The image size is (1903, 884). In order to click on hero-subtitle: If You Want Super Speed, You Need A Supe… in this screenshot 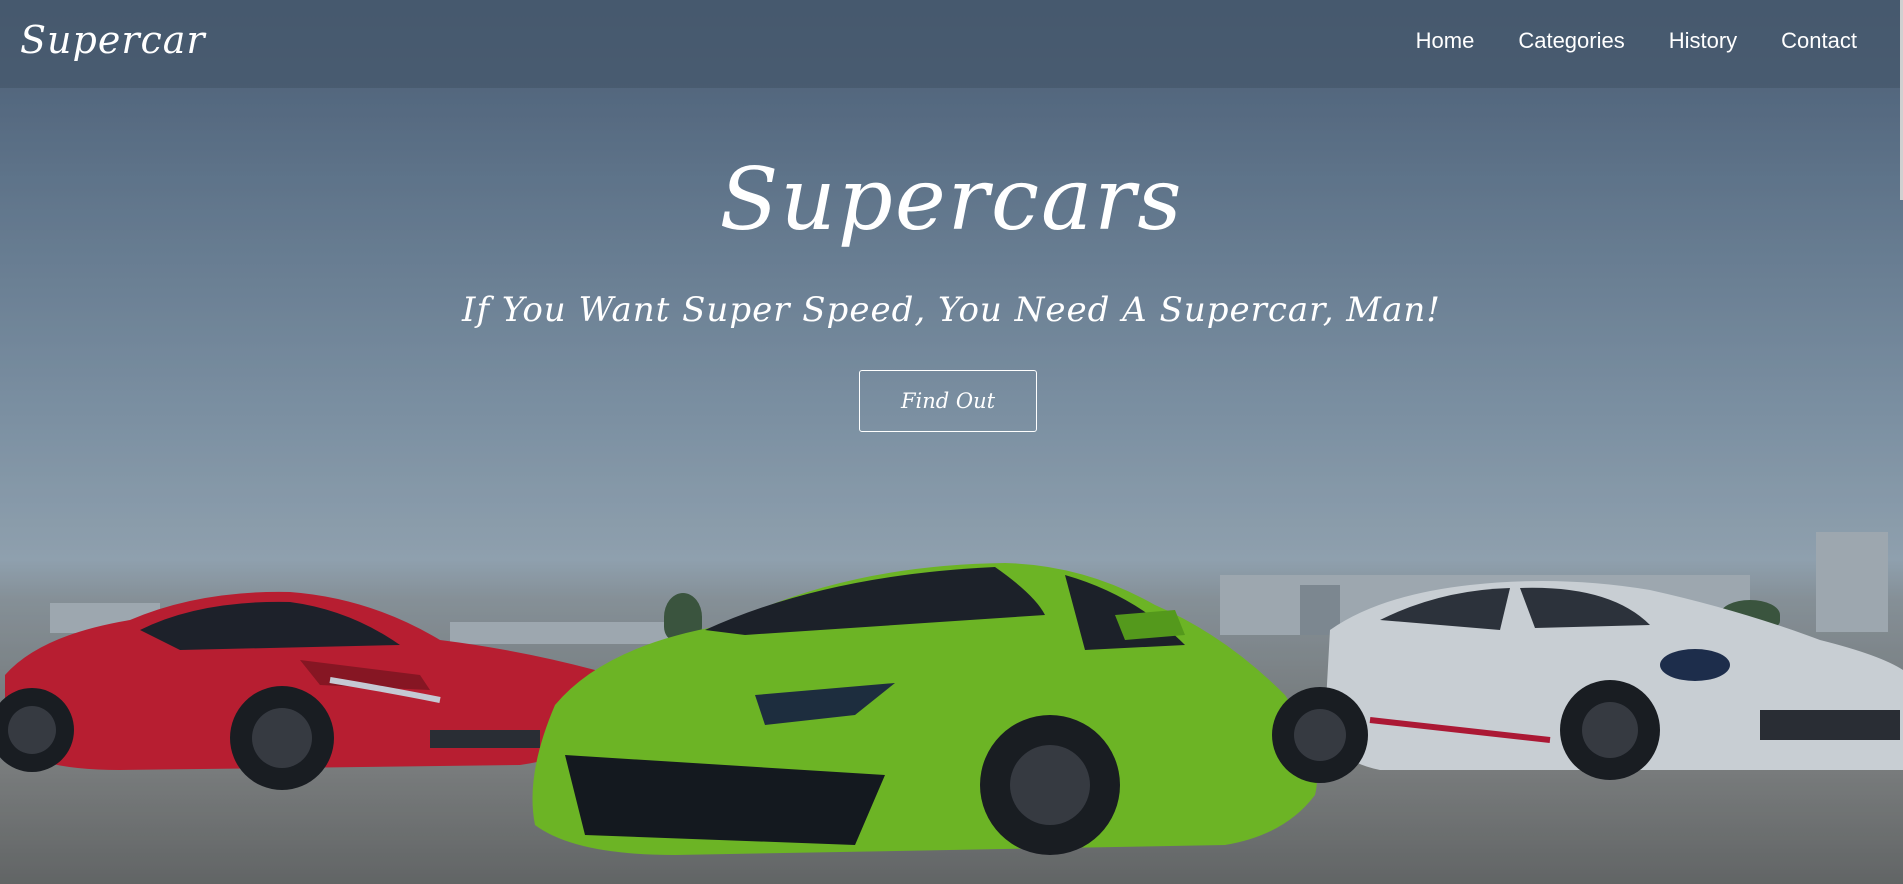, I will do `click(951, 310)`.